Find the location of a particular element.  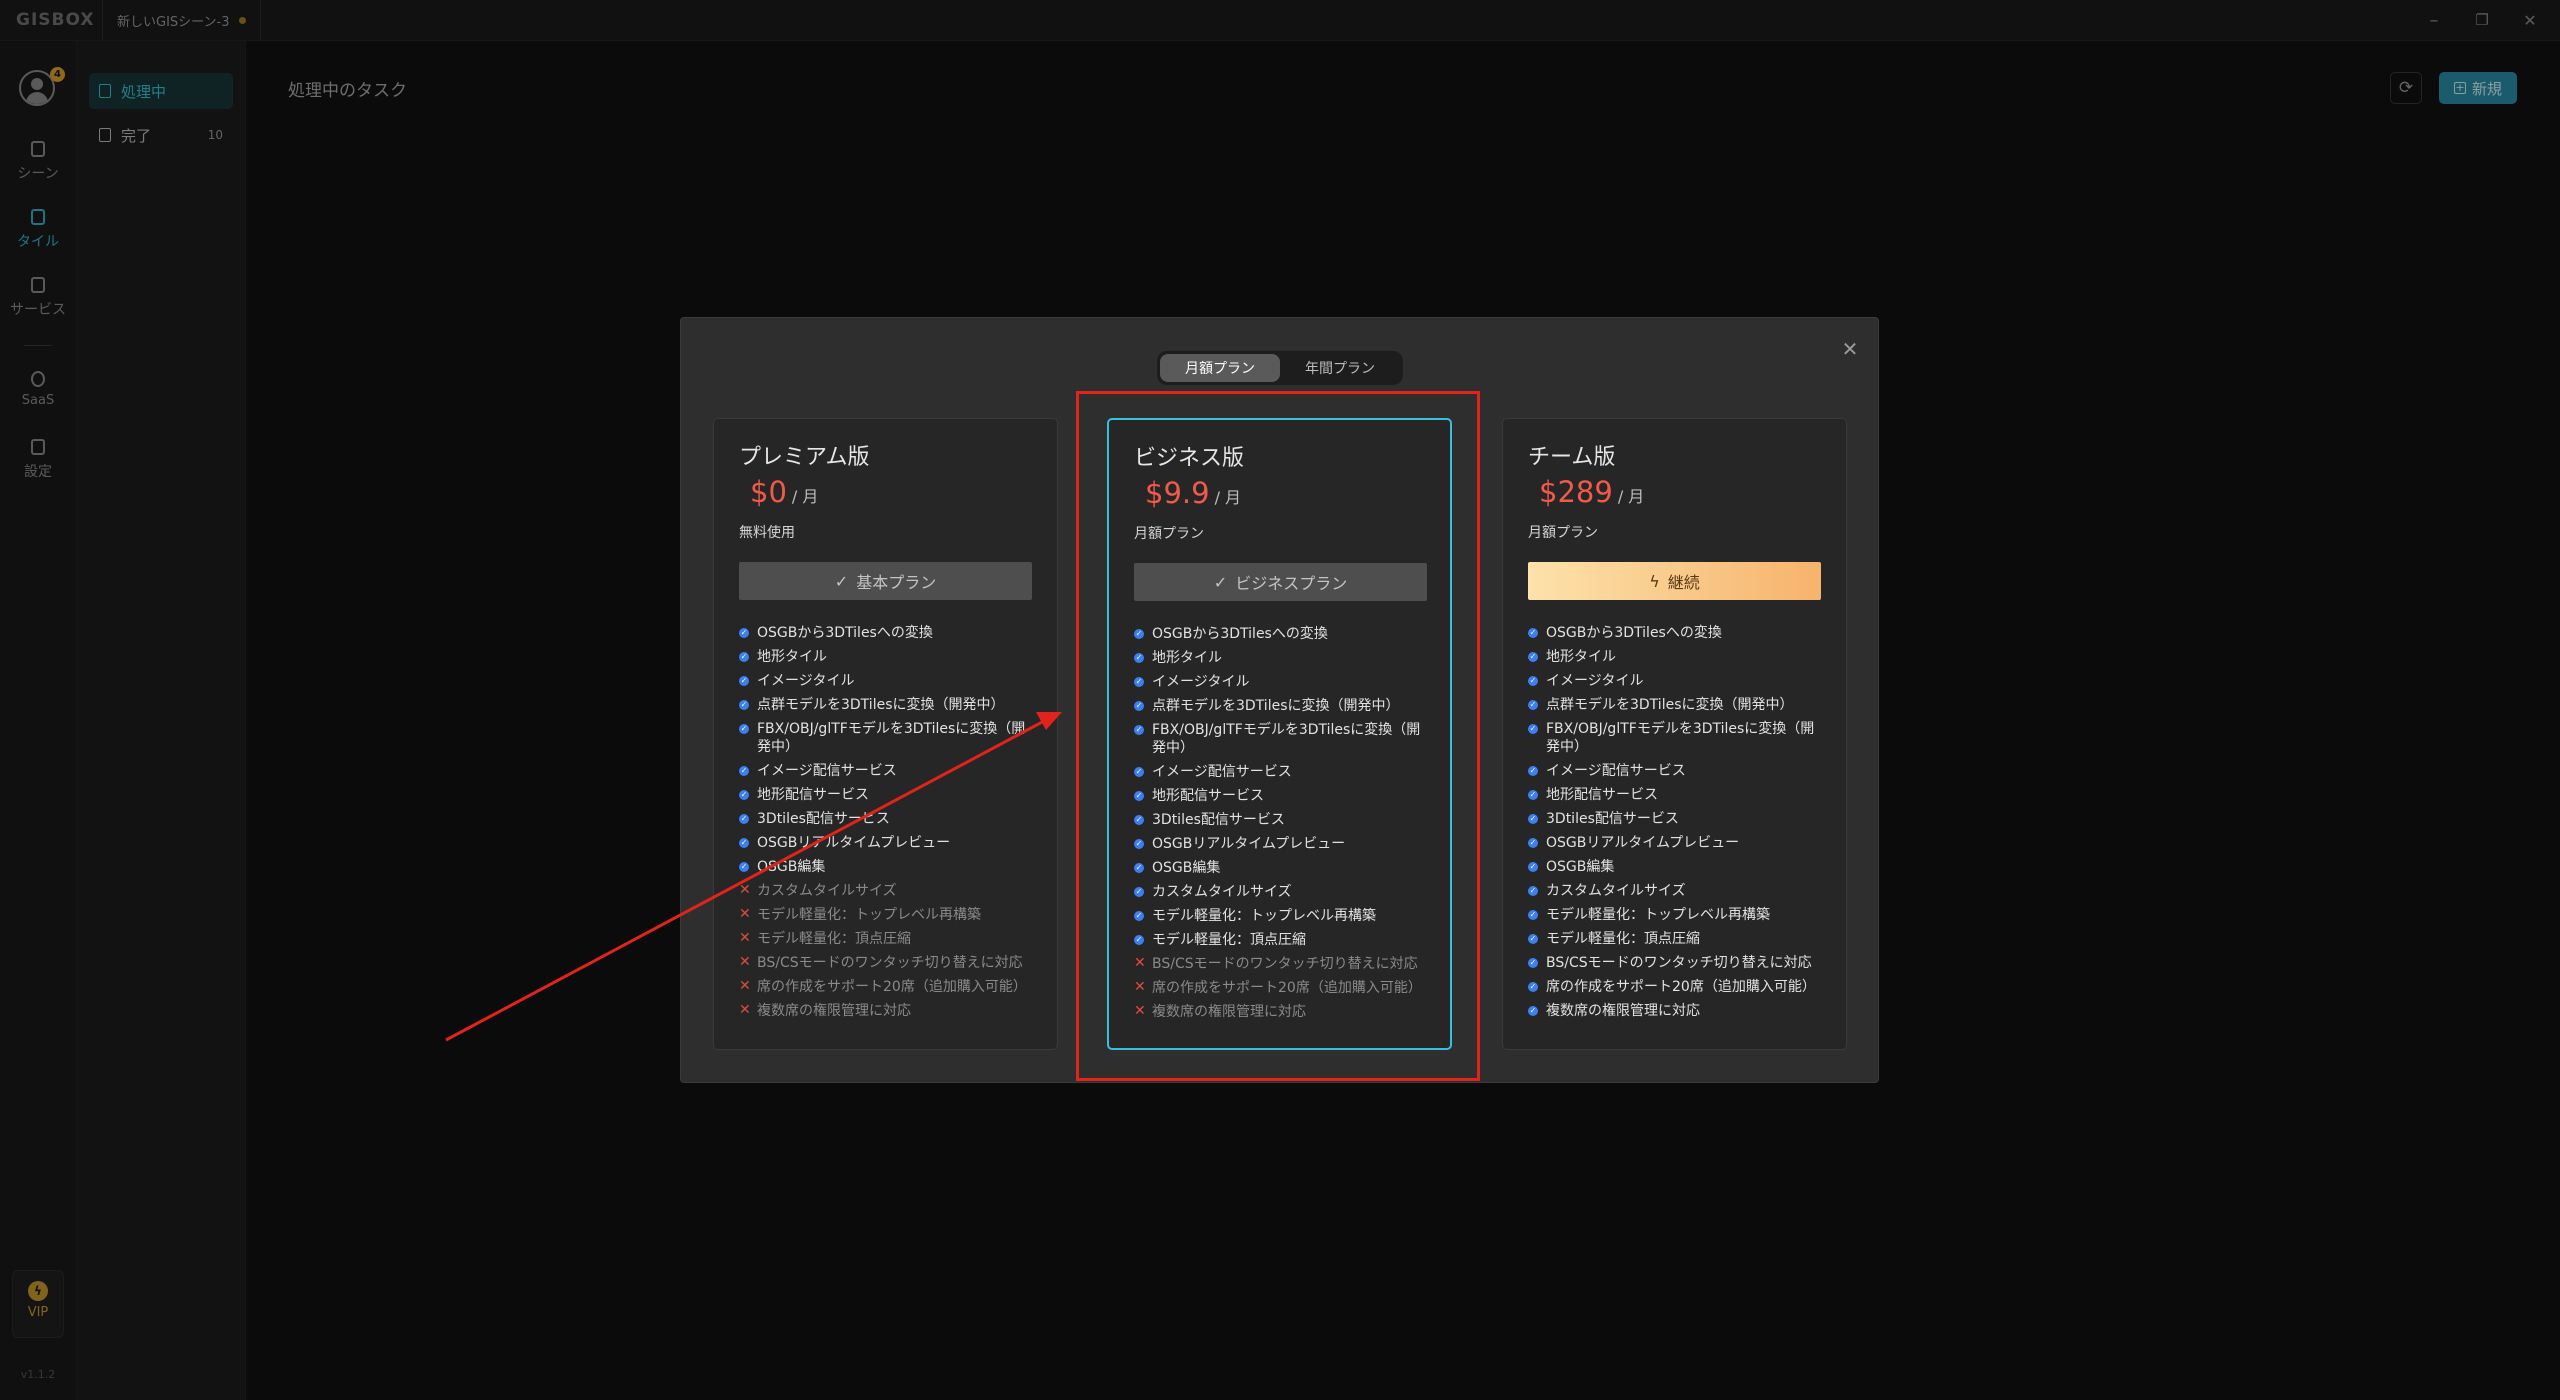

continue-button: ϟ 継続 is located at coordinates (1674, 581).